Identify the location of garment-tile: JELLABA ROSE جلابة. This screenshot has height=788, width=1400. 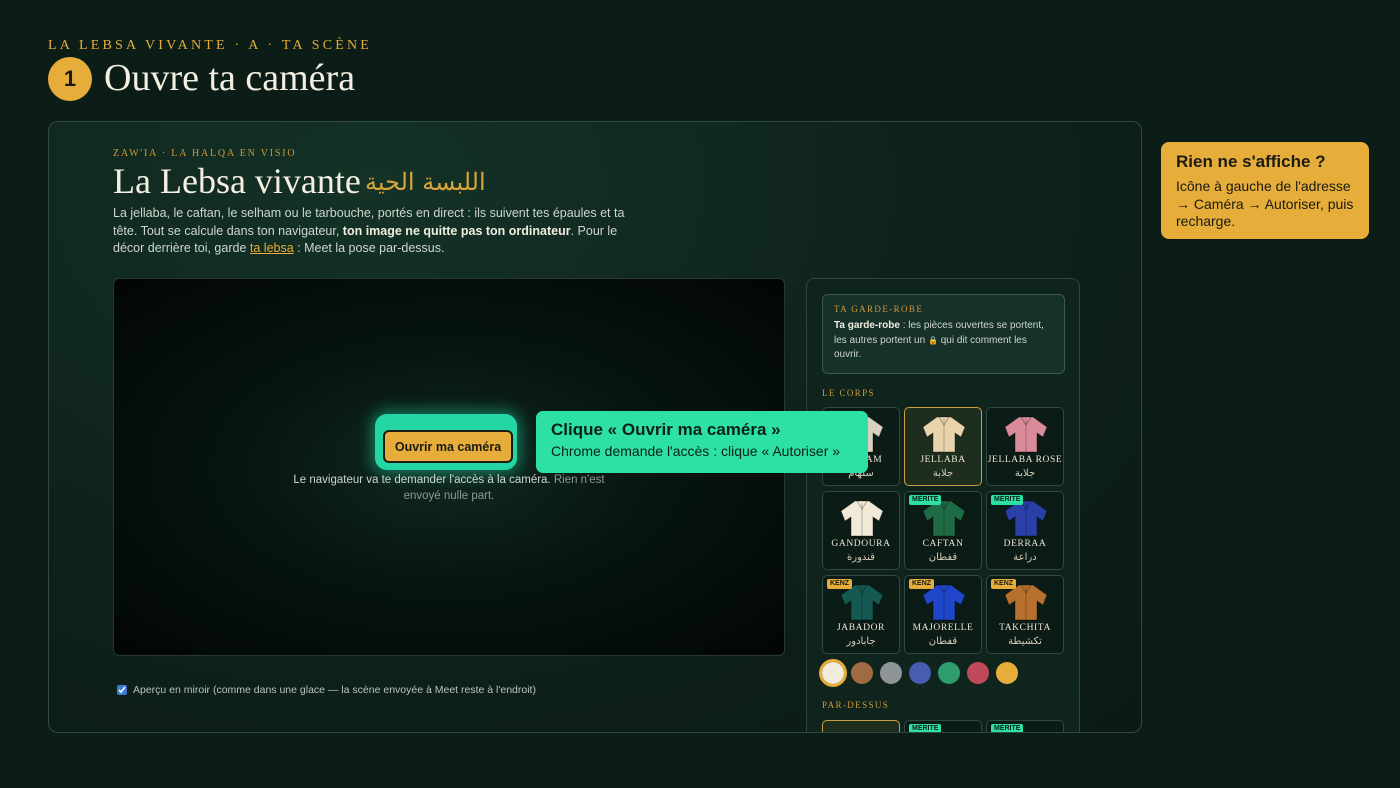
(1025, 446).